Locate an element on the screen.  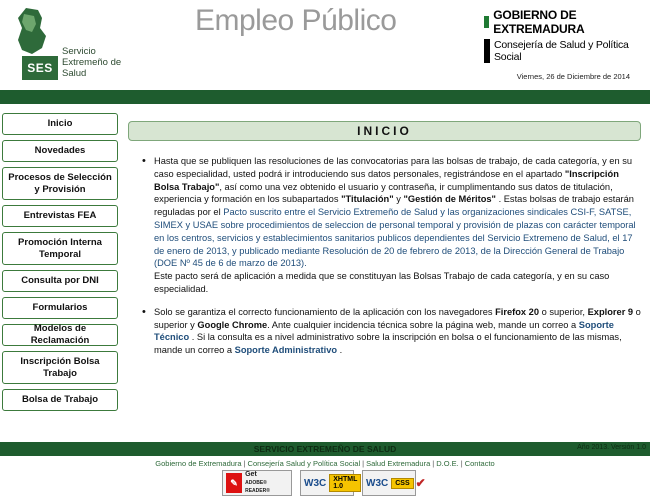
current-date: Viernes, 26 de Diciembre de 2014 is located at coordinates (573, 76).